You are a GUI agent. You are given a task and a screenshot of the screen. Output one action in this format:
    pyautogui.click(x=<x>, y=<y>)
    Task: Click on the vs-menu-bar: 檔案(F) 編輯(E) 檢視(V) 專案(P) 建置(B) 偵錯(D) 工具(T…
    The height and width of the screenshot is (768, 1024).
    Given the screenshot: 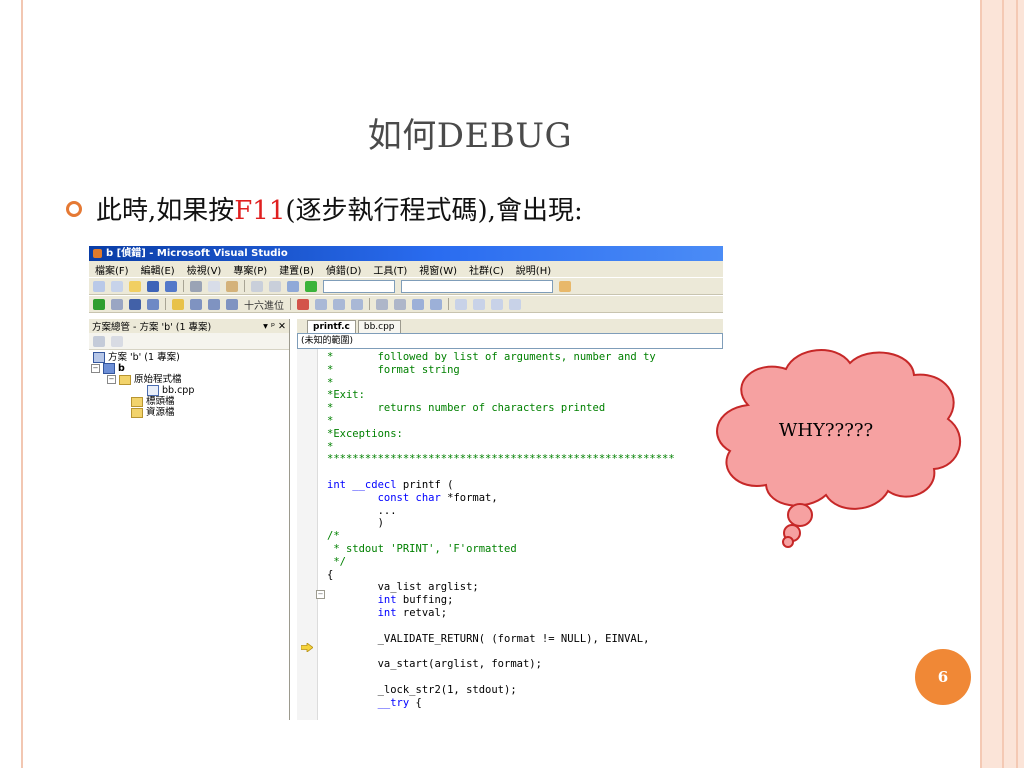 What is the action you would take?
    pyautogui.click(x=406, y=269)
    